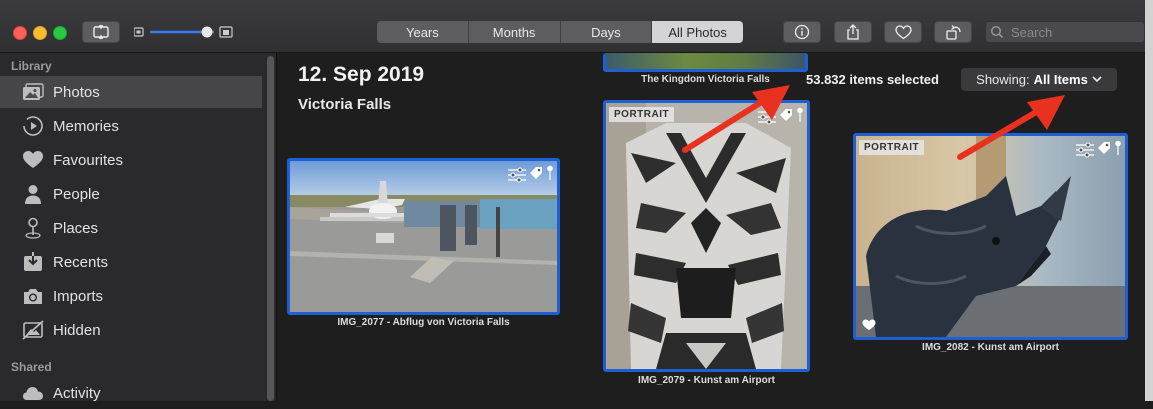 Image resolution: width=1153 pixels, height=409 pixels. I want to click on memories-icon, so click(33, 126).